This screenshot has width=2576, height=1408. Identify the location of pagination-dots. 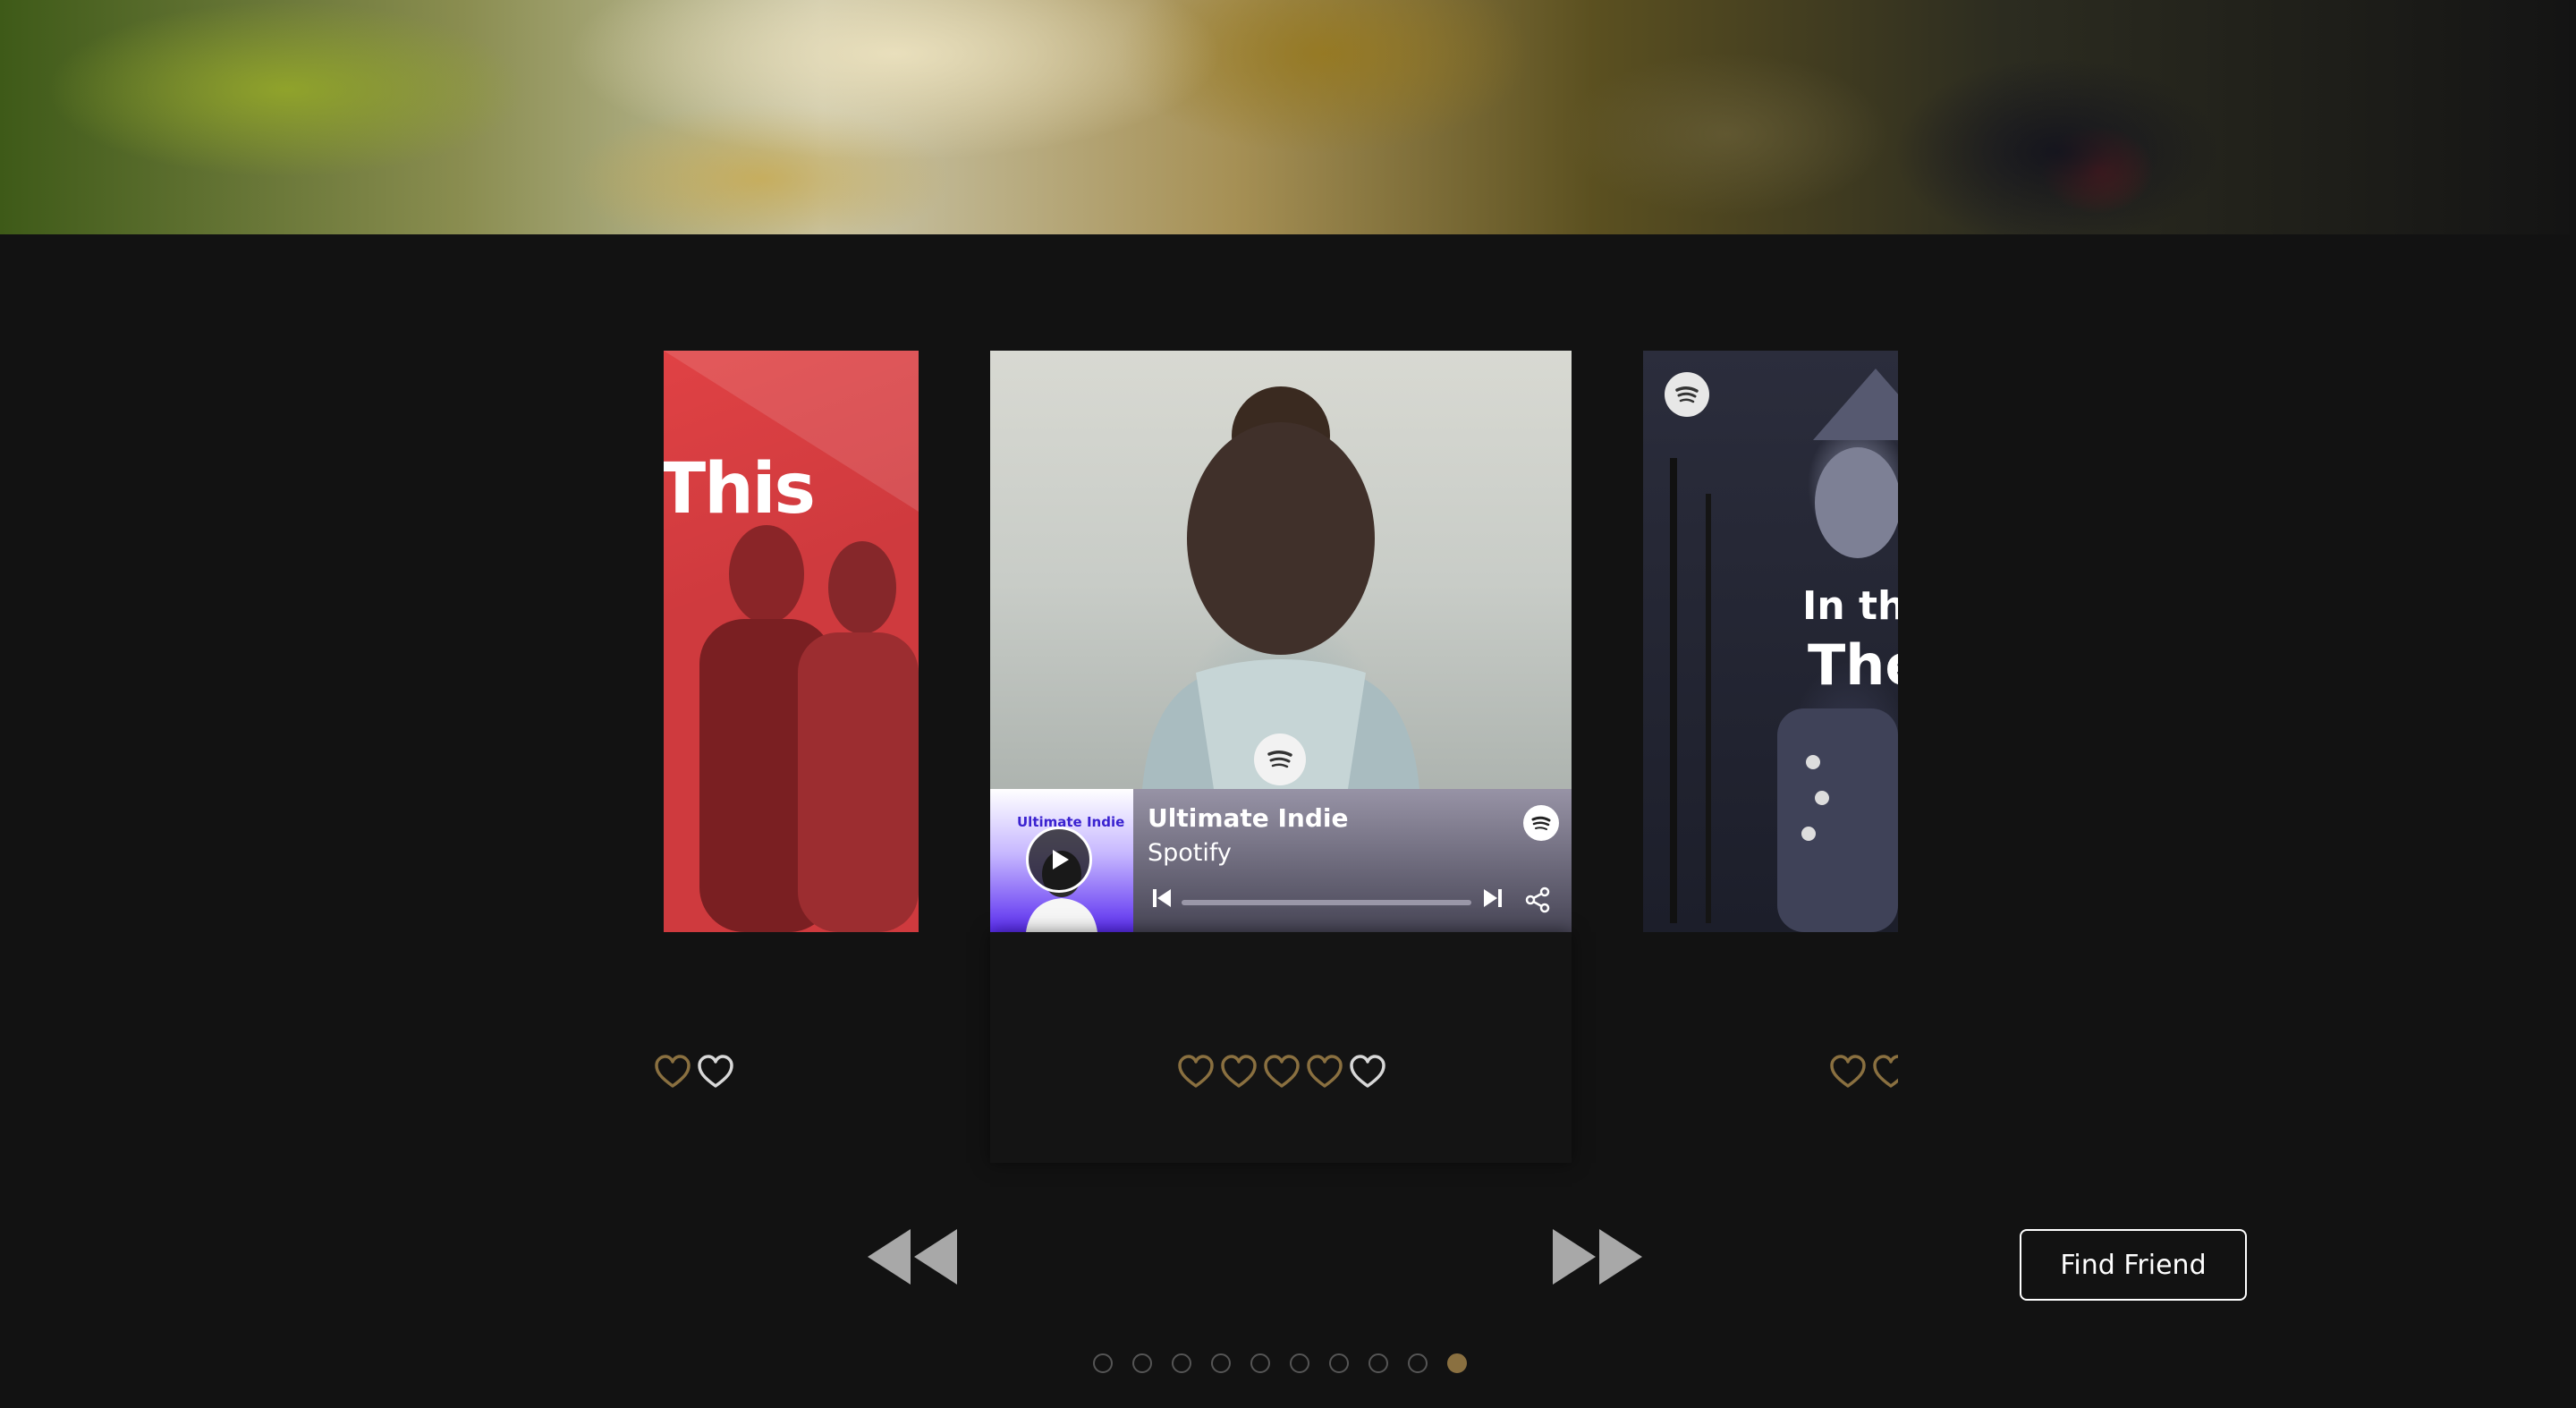
(1280, 1363).